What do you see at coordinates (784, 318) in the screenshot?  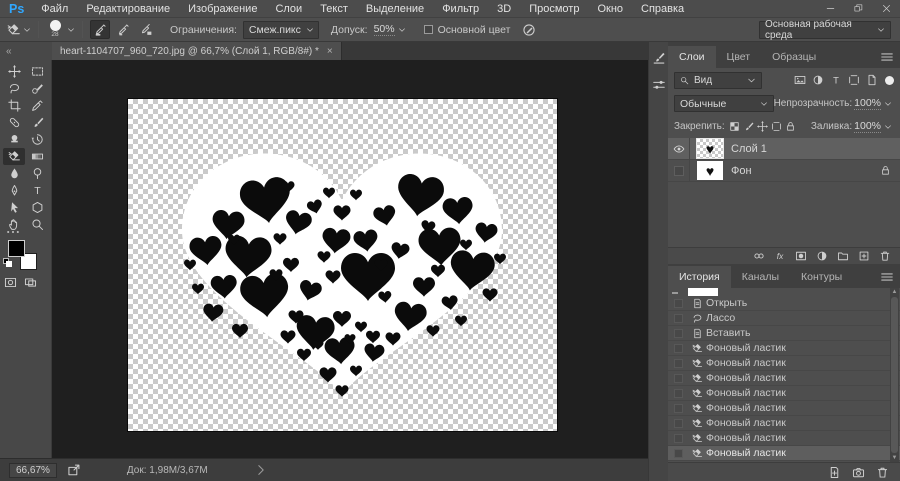 I see `history-step: Лассо` at bounding box center [784, 318].